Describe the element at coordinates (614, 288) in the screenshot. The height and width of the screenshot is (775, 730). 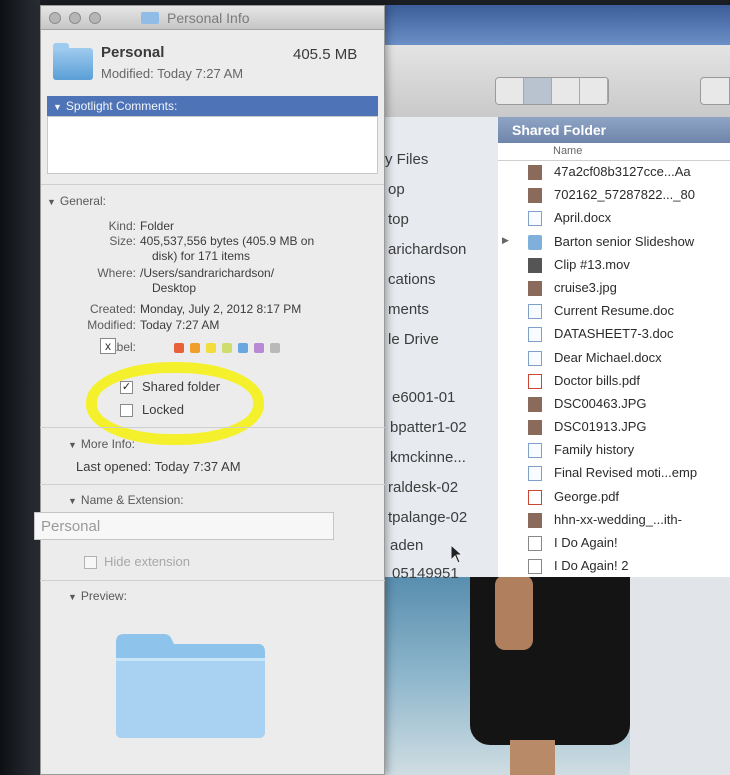
I see `file-row: cruise3.jpg` at that location.